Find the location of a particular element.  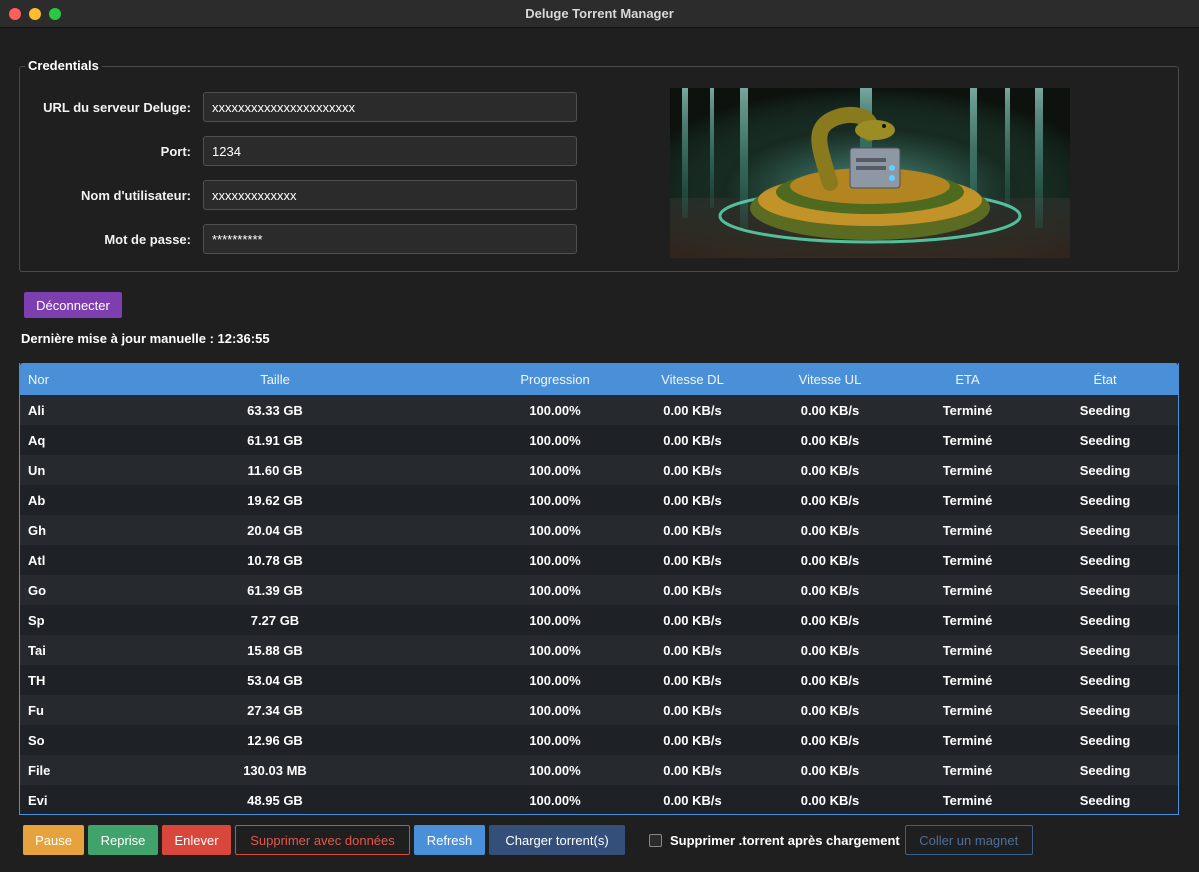

column-header-name: Nor is located at coordinates (35, 379).